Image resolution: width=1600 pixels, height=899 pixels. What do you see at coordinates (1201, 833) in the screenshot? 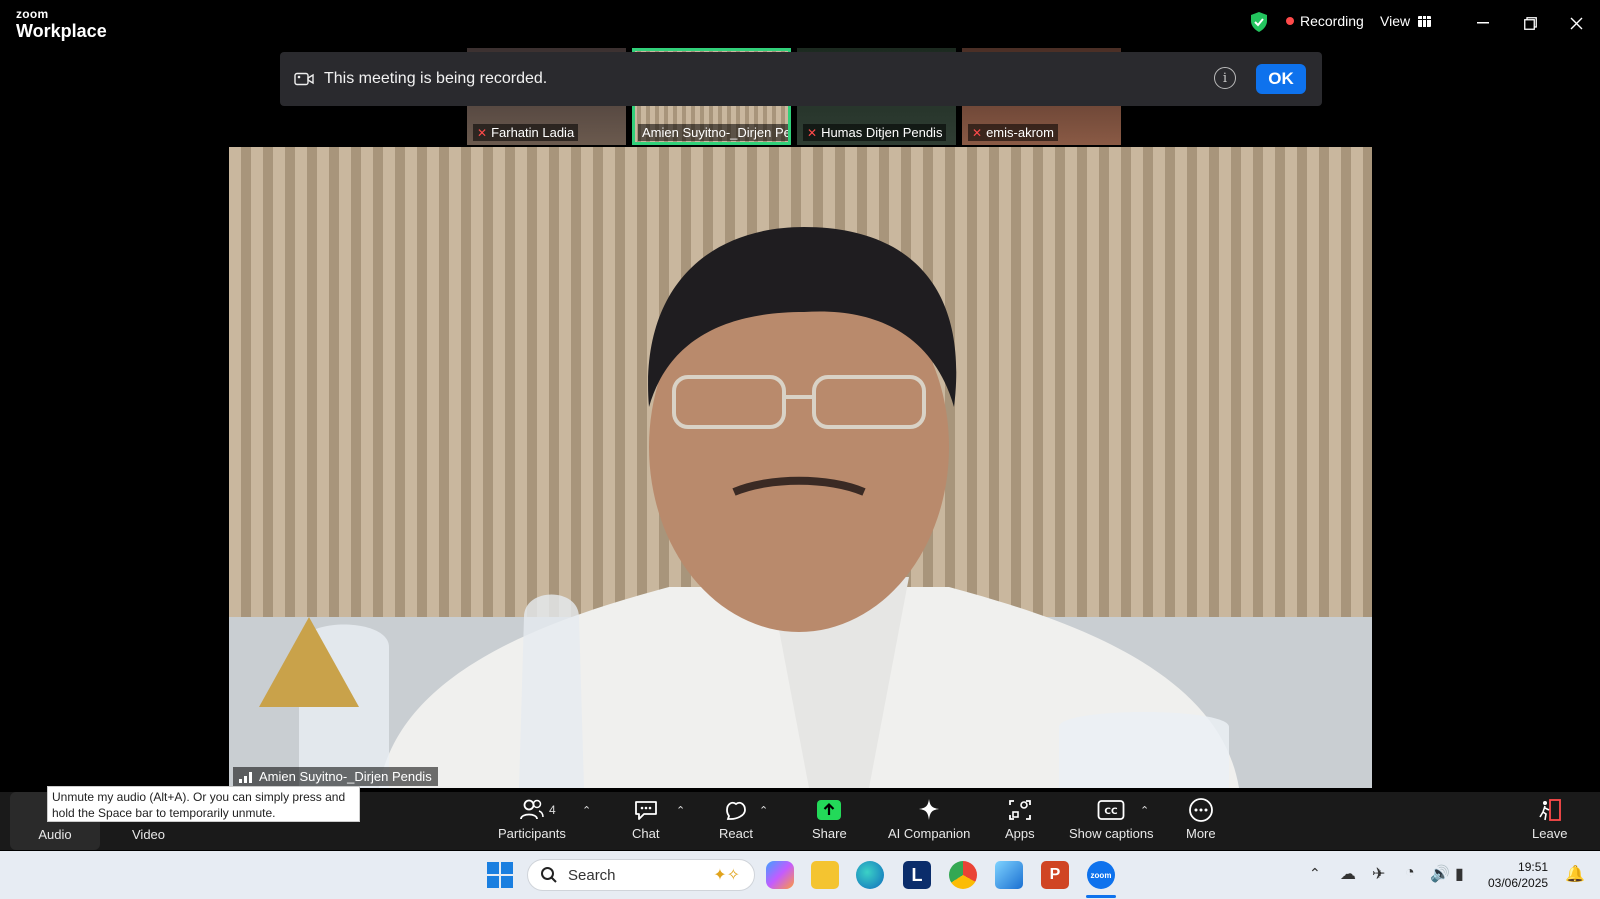
I see `more-label: More` at bounding box center [1201, 833].